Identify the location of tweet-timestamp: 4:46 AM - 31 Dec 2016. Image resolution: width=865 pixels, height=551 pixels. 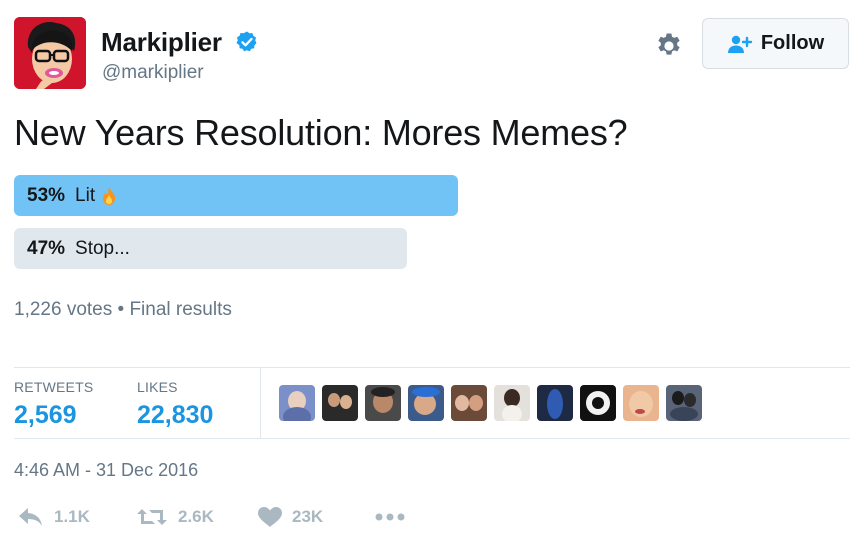
(106, 470).